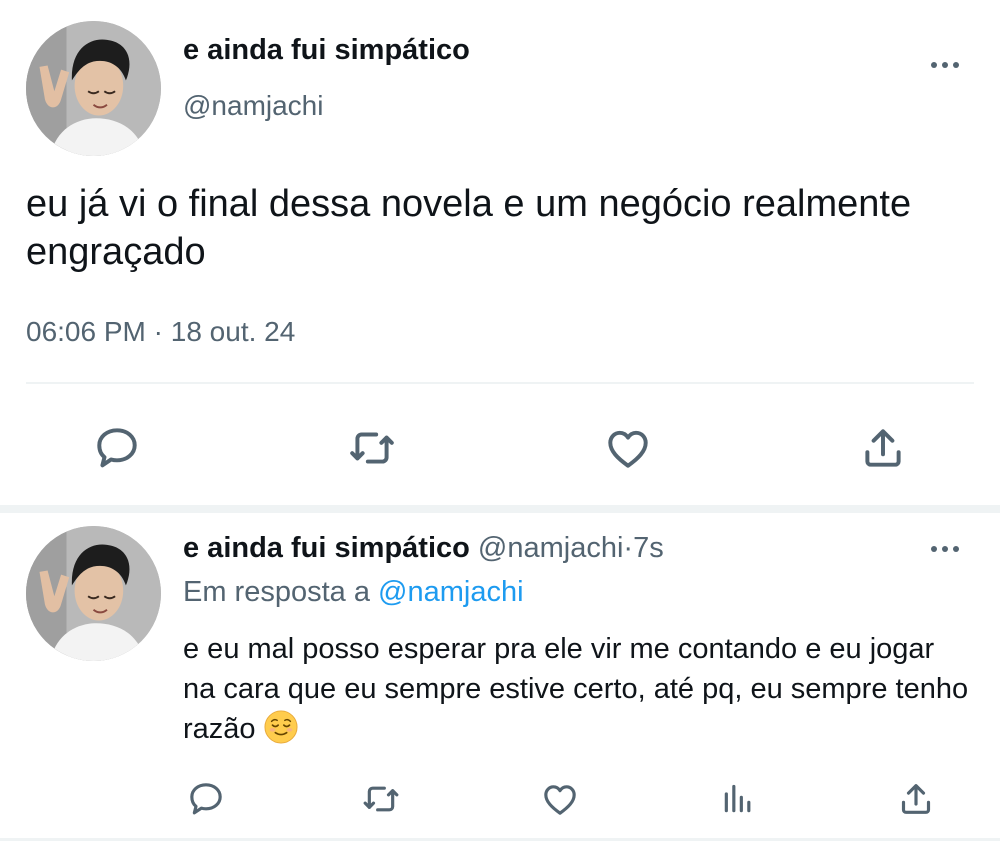 The image size is (1000, 841). What do you see at coordinates (276, 592) in the screenshot?
I see `replying-to-label: Em resposta a` at bounding box center [276, 592].